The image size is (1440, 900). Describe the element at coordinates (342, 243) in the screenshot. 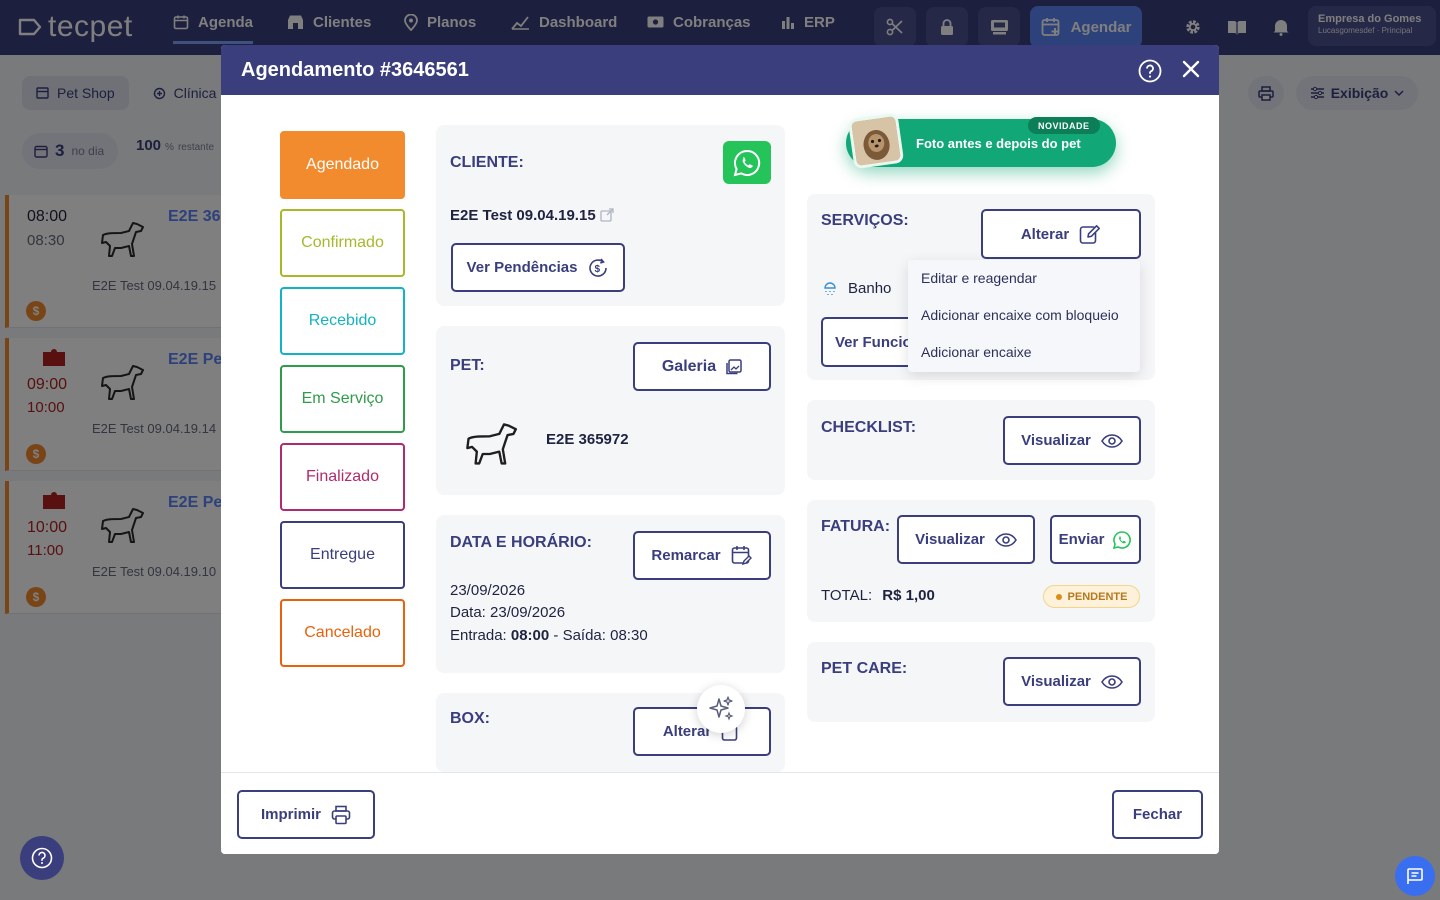

I see `status-confirmado-button: Confirmado` at that location.